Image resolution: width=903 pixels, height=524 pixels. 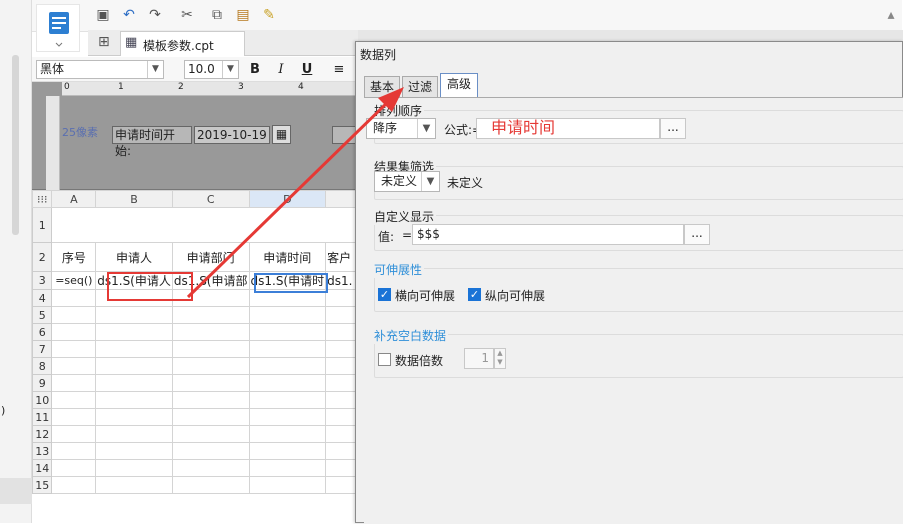 What do you see at coordinates (42, 366) in the screenshot?
I see `row-header: 8` at bounding box center [42, 366].